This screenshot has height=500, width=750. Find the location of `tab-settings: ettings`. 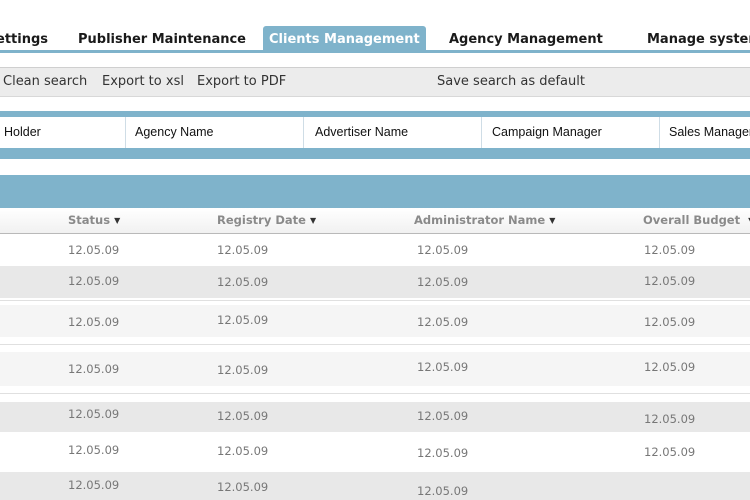

tab-settings: ettings is located at coordinates (24, 38).